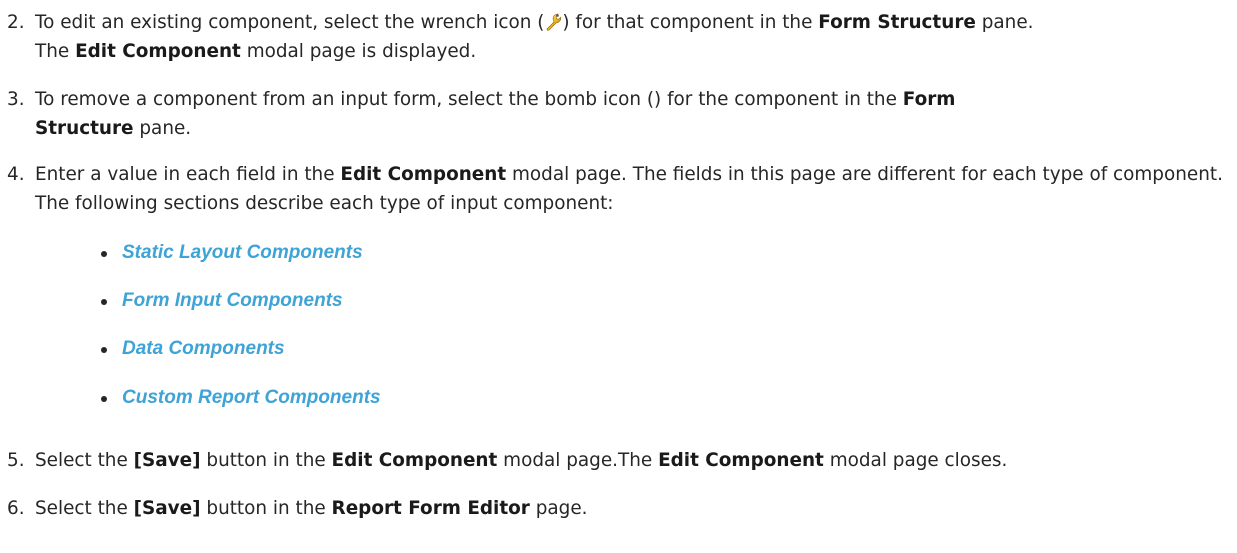 The image size is (1237, 553). I want to click on text: modal page closes., so click(915, 460).